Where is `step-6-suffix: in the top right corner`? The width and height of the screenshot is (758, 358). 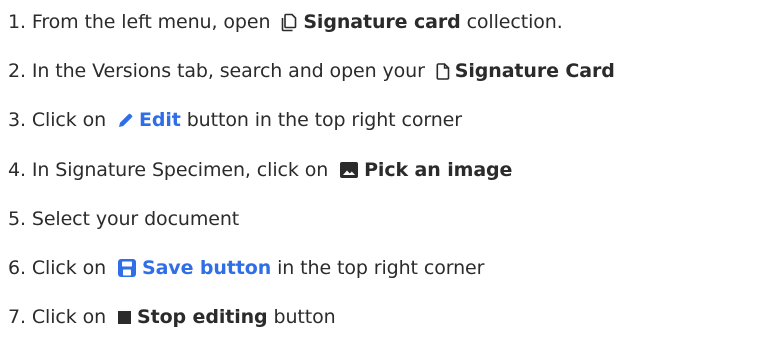
step-6-suffix: in the top right corner is located at coordinates (378, 268).